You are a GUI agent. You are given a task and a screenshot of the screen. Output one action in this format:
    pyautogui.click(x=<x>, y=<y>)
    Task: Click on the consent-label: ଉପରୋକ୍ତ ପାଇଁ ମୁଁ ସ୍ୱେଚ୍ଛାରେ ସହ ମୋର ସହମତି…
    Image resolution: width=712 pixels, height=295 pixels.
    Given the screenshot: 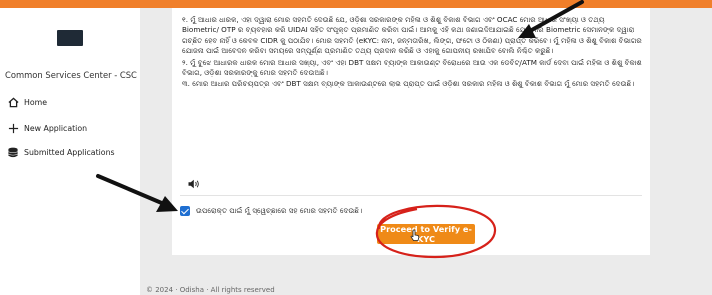 What is the action you would take?
    pyautogui.click(x=279, y=210)
    